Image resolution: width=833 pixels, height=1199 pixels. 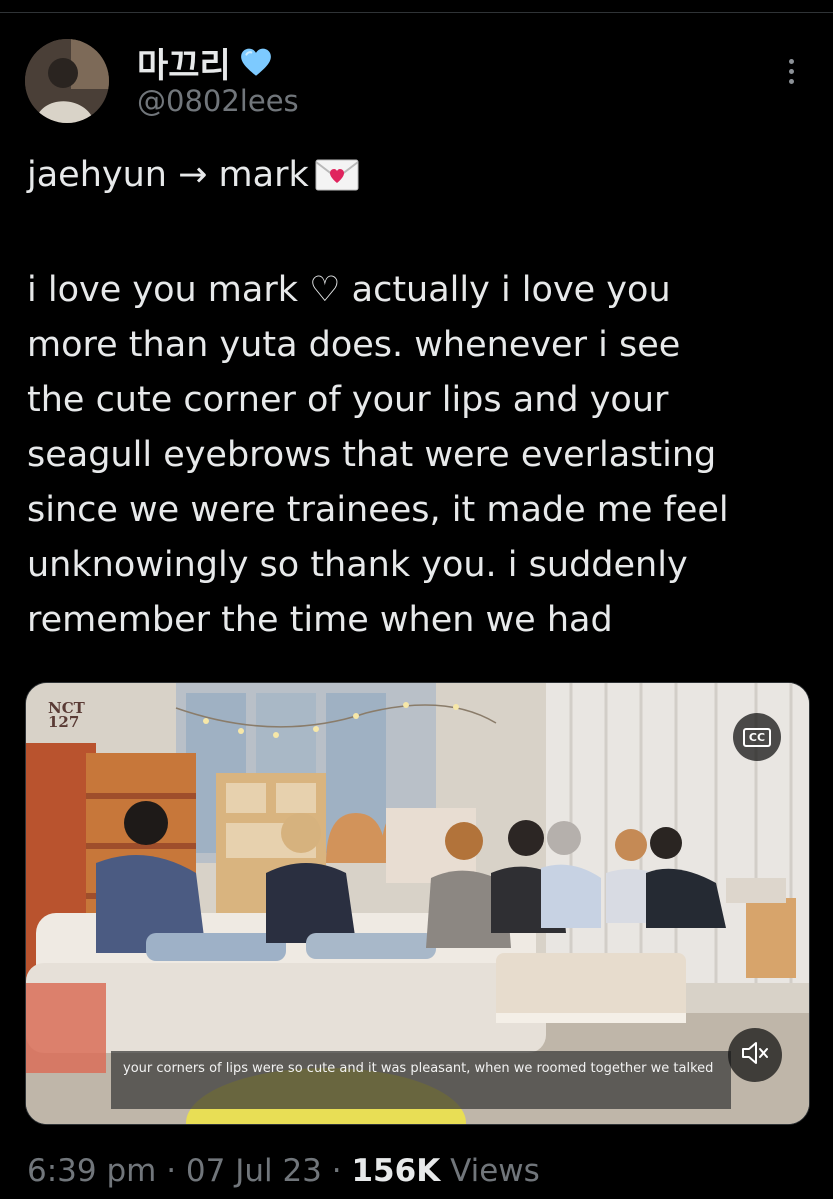 I want to click on blue-heart-icon, so click(x=256, y=63).